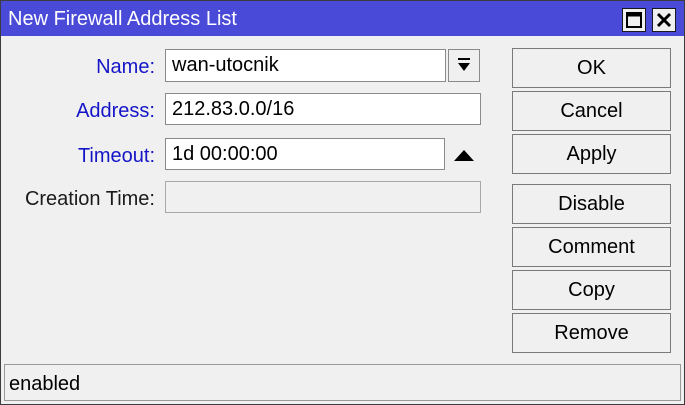  What do you see at coordinates (591, 68) in the screenshot?
I see `ok-button: OK` at bounding box center [591, 68].